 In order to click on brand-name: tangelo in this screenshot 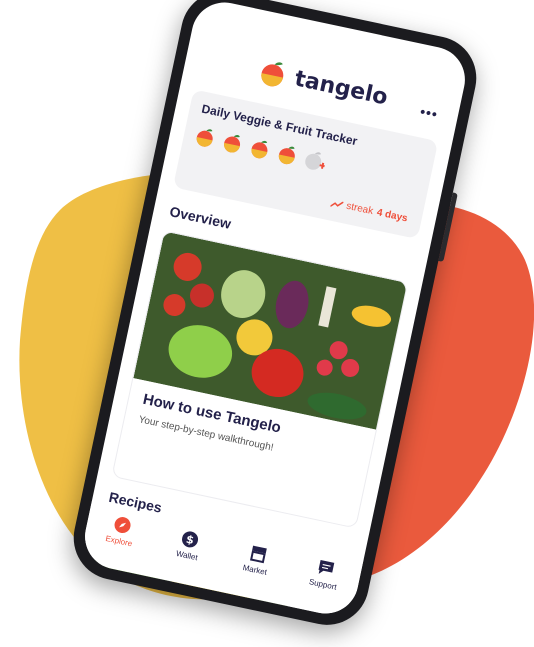, I will do `click(341, 87)`.